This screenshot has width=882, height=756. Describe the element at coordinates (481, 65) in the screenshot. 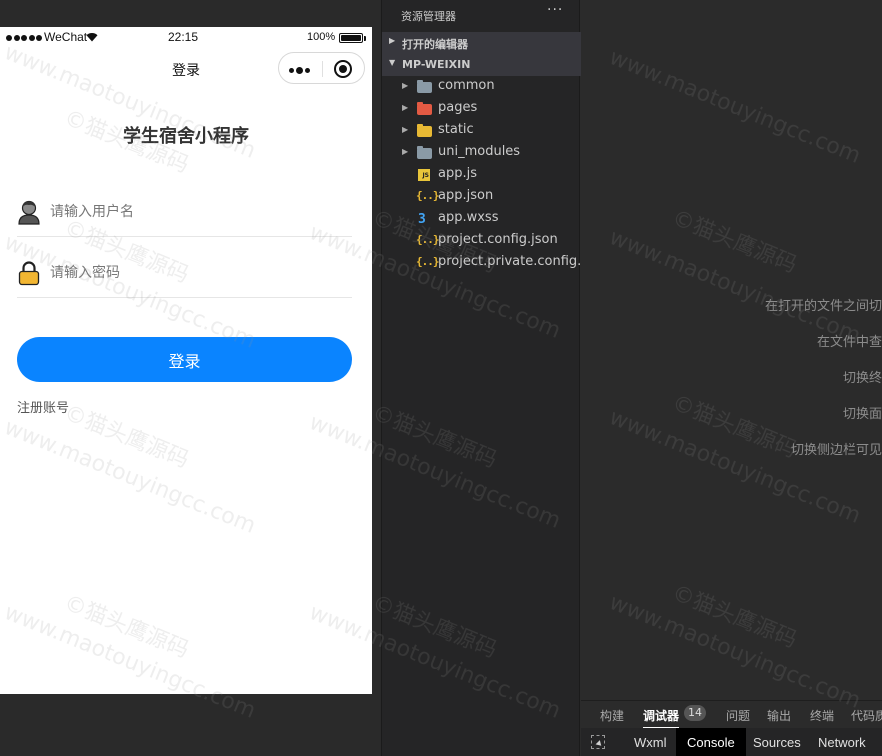

I see `project-section: ▼ MP-WEIXIN` at that location.